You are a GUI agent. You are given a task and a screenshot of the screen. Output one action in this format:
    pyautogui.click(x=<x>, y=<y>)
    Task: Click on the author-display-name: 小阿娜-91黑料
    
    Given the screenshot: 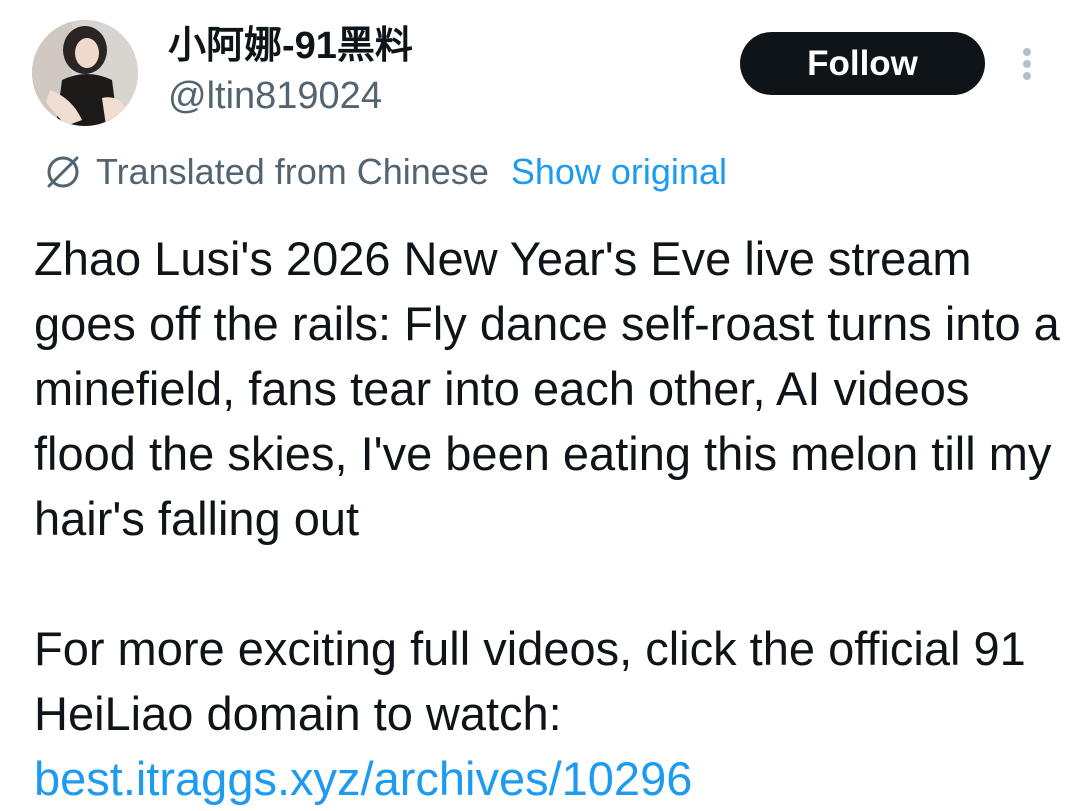 What is the action you would take?
    pyautogui.click(x=290, y=46)
    